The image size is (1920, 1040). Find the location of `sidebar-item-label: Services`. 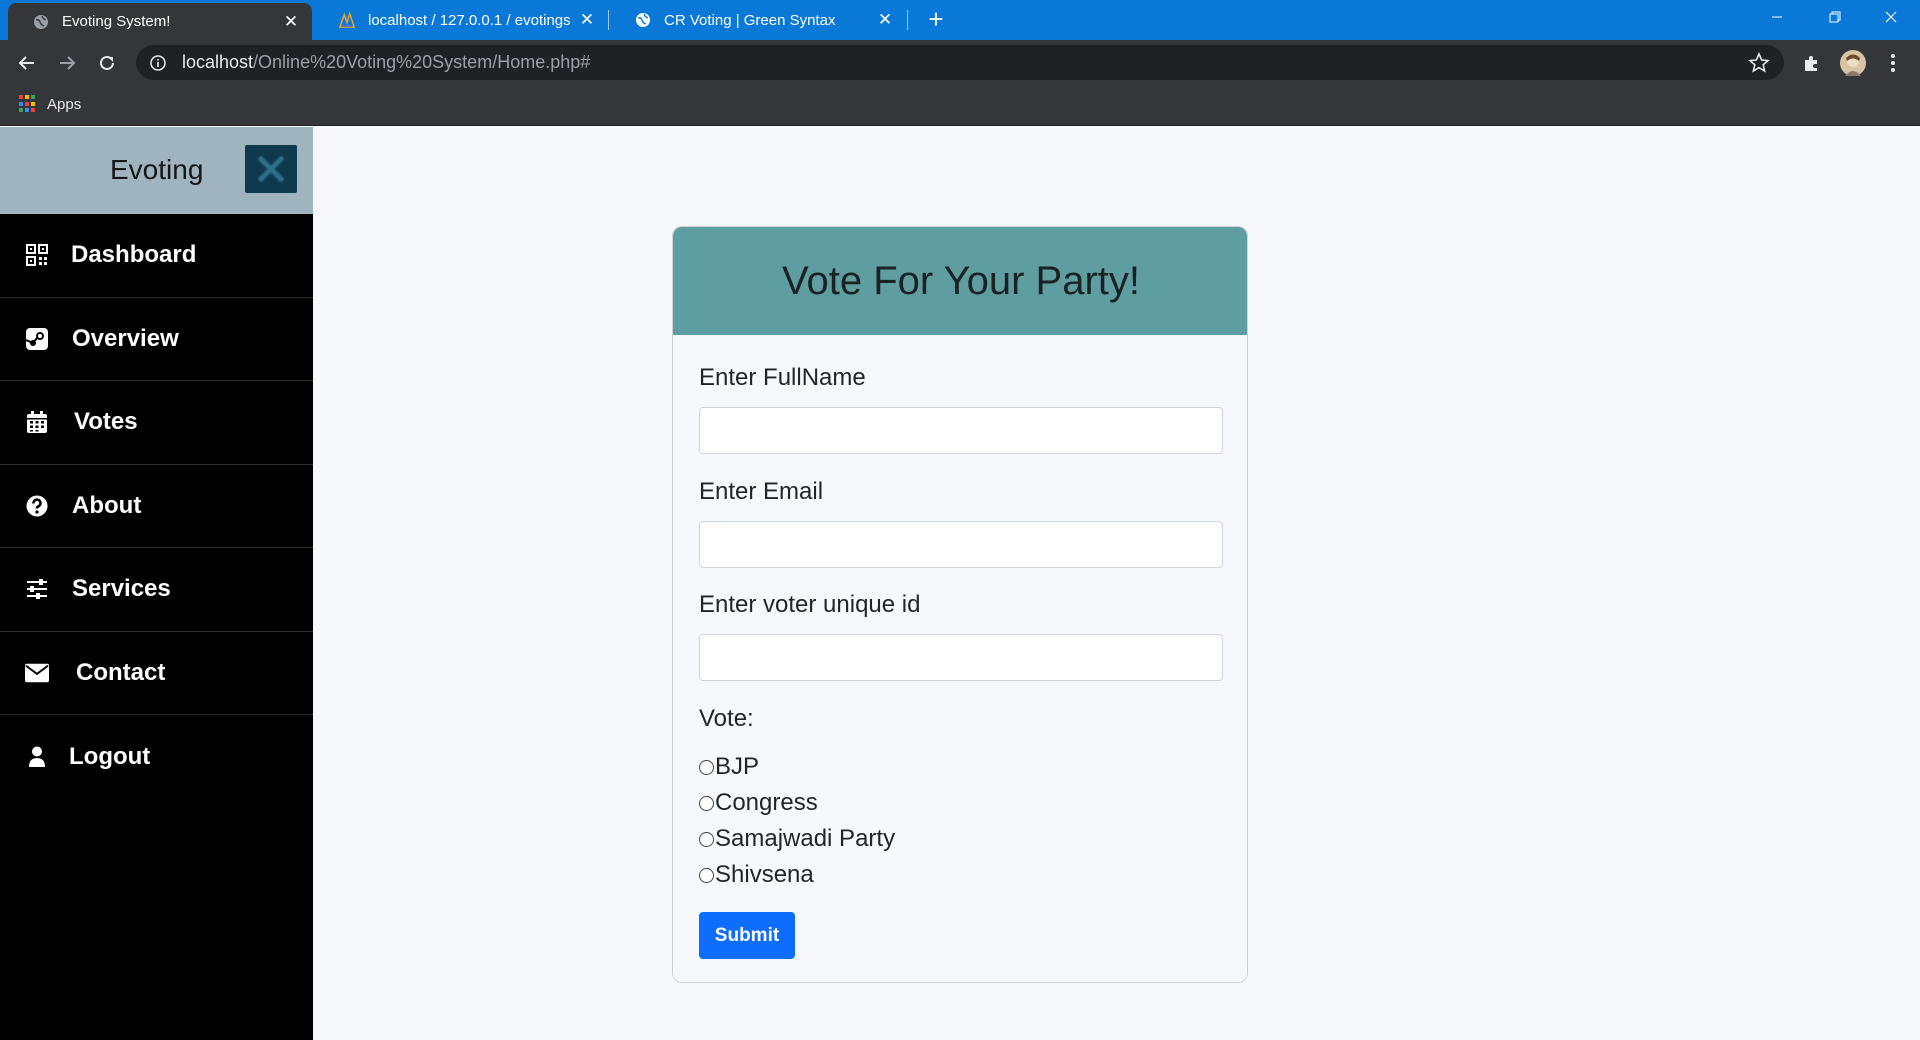

sidebar-item-label: Services is located at coordinates (121, 589).